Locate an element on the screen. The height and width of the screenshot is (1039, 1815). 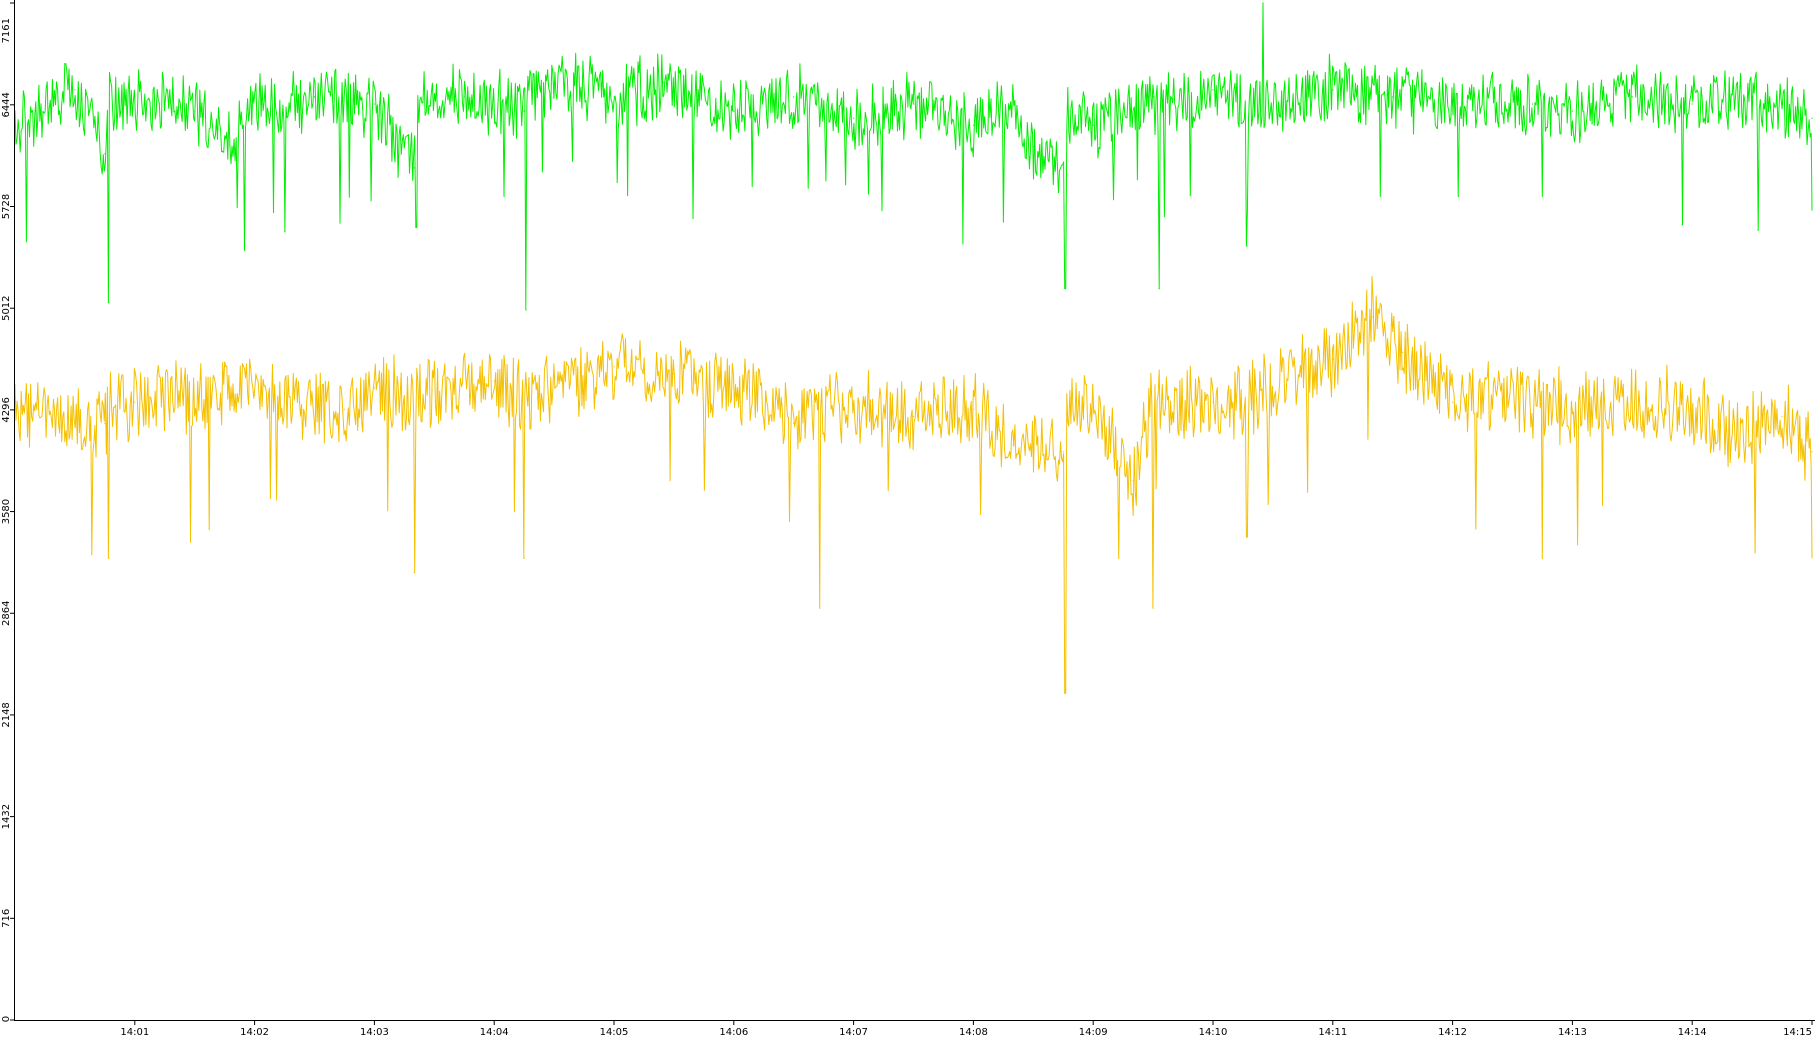
y-tick-label: 5728 is located at coordinates (6, 206).